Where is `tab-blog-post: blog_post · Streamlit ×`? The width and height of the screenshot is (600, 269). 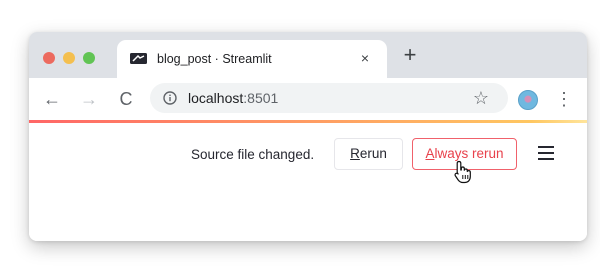 tab-blog-post: blog_post · Streamlit × is located at coordinates (252, 59).